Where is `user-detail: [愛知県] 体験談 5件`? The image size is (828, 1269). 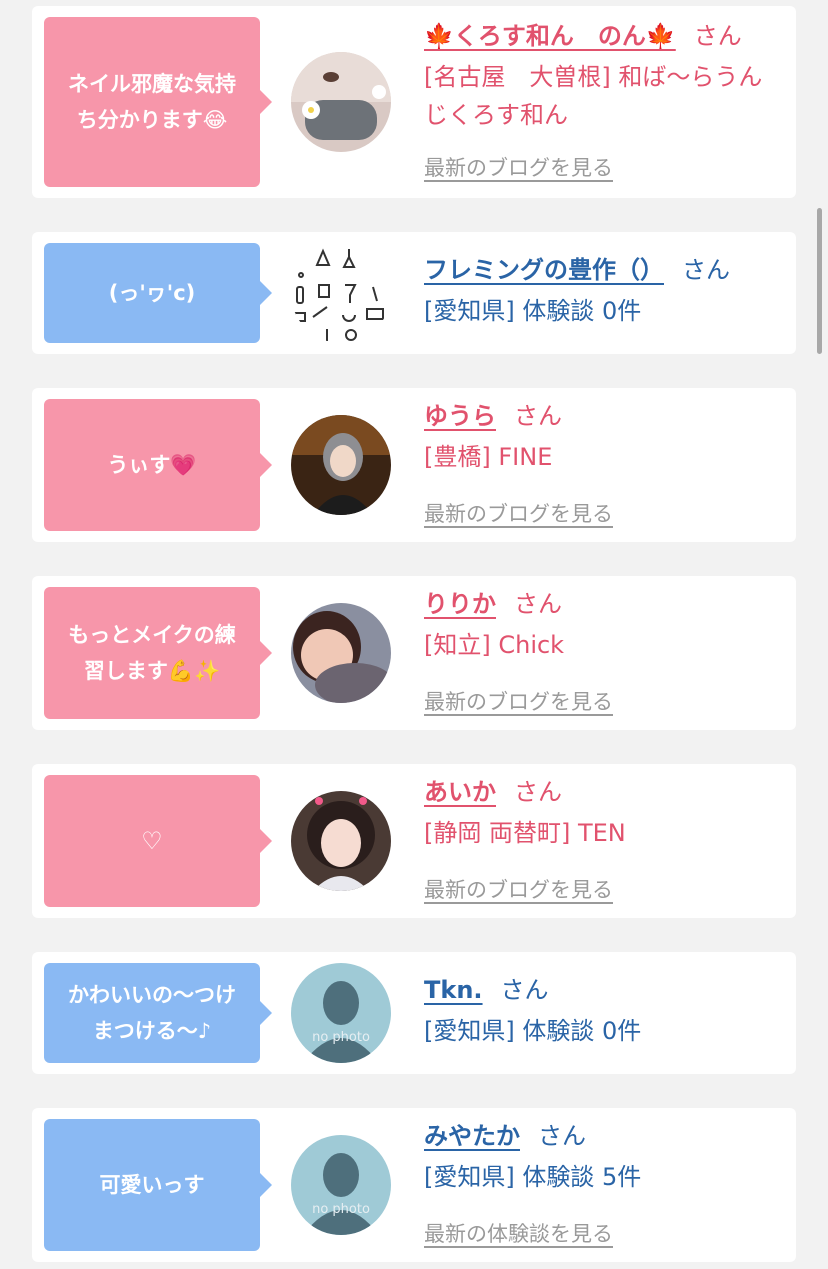 user-detail: [愛知県] 体験談 5件 is located at coordinates (533, 1177).